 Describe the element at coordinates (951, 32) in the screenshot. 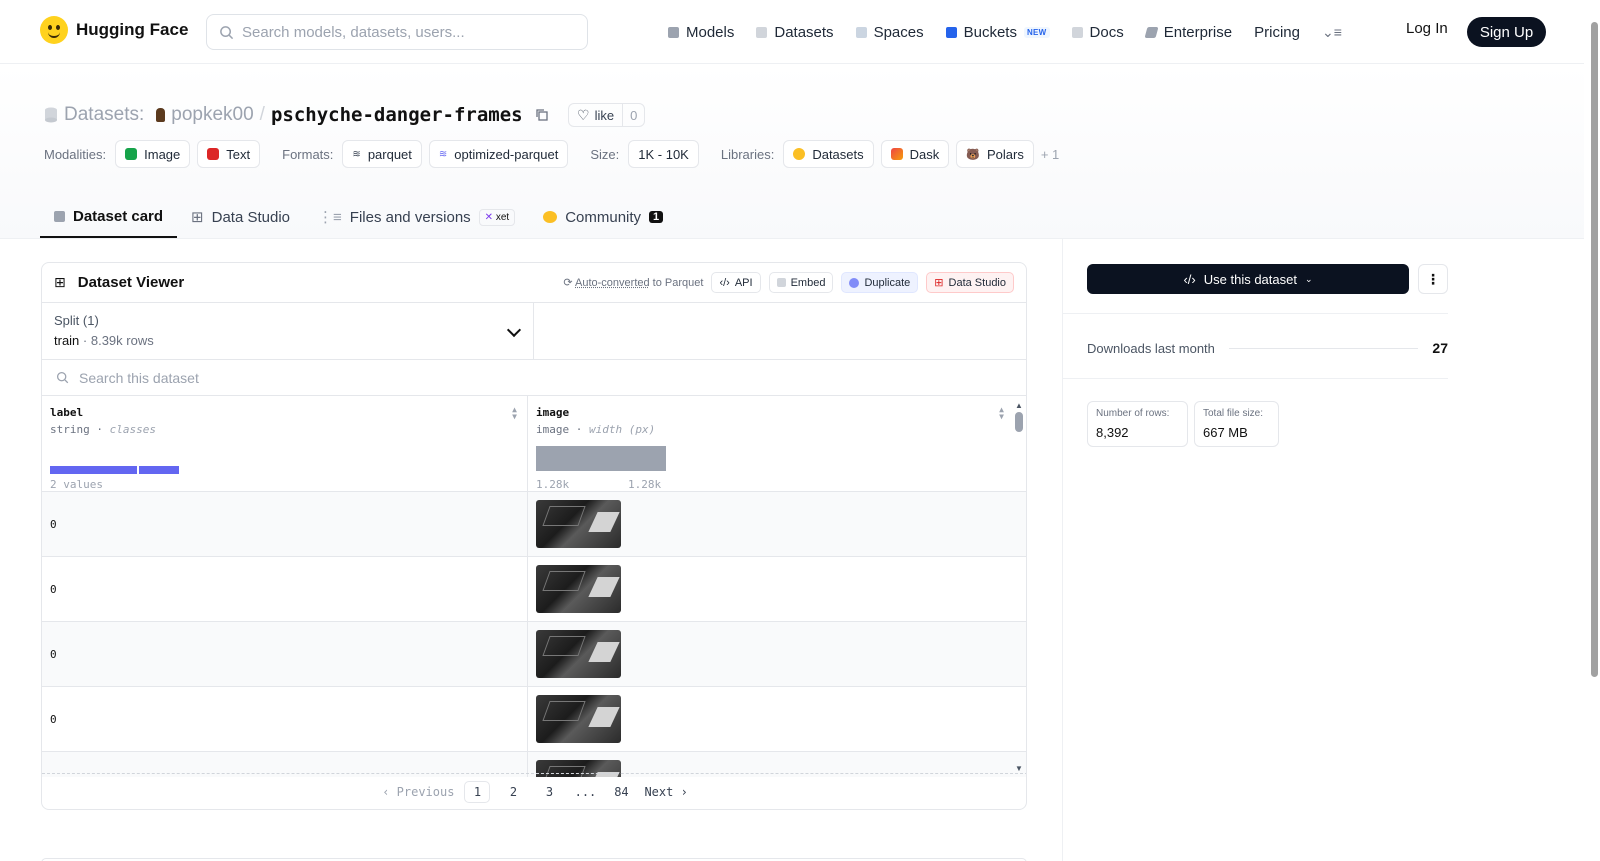

I see `bucket-icon` at that location.